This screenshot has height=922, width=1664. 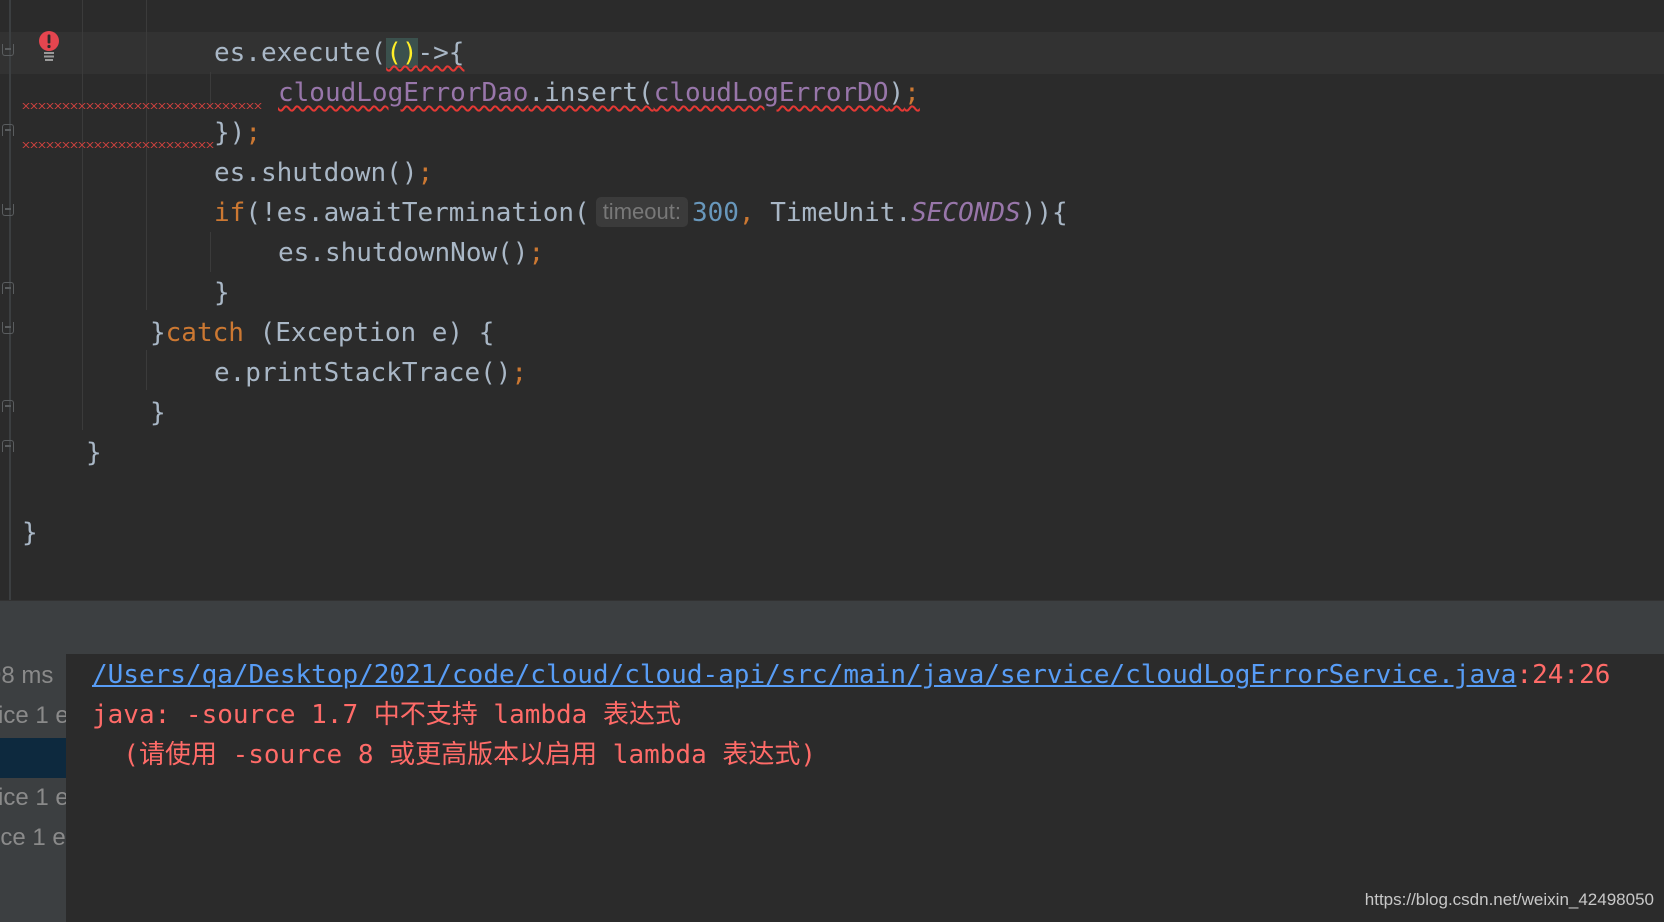 What do you see at coordinates (386, 715) in the screenshot?
I see `error-message: java: -source 1.7 中不支持 lambda 表达式` at bounding box center [386, 715].